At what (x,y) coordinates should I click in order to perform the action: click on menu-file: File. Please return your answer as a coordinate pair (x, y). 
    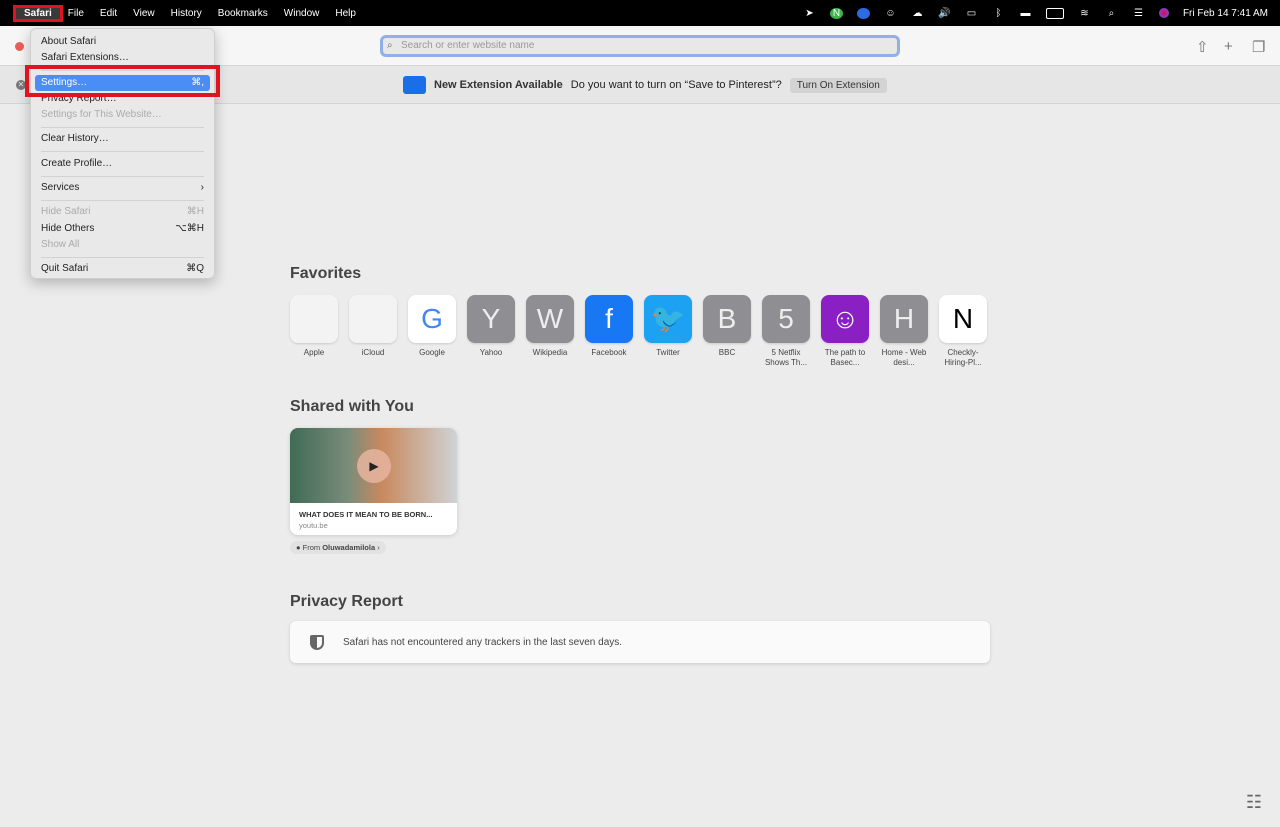
    Looking at the image, I should click on (76, 13).